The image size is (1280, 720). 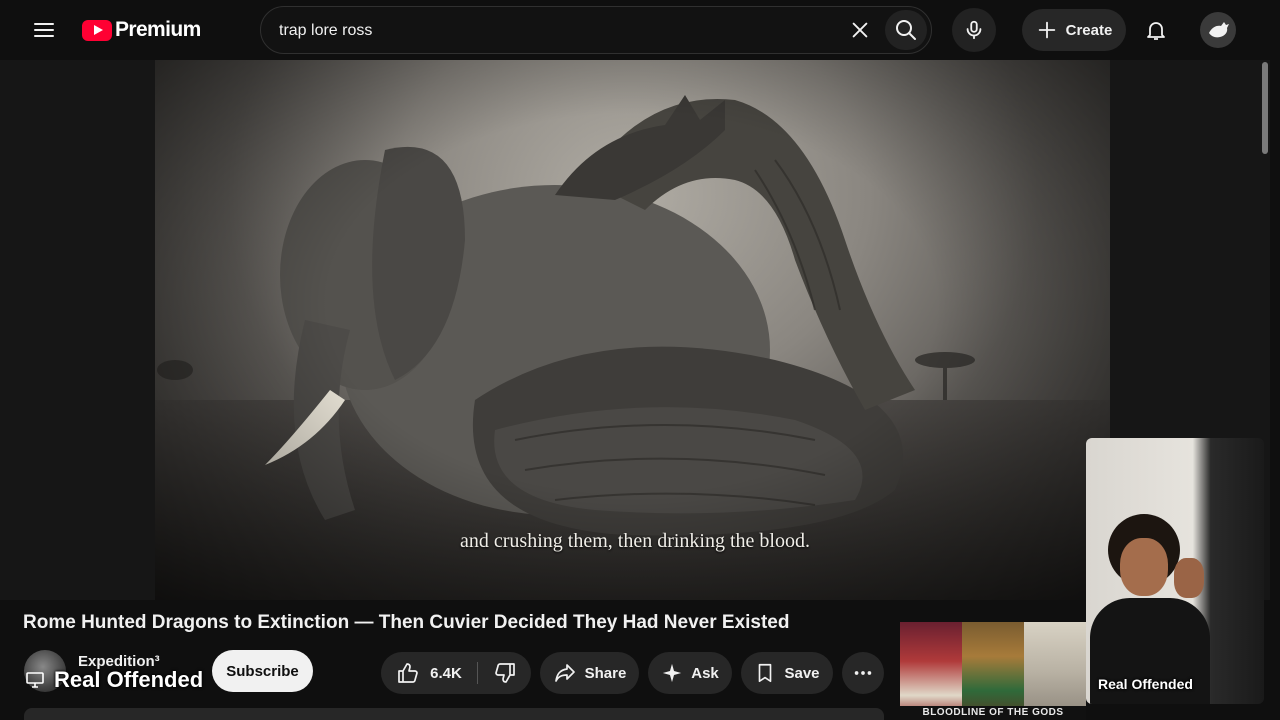 I want to click on webcam-label: Real Offended, so click(x=1145, y=684).